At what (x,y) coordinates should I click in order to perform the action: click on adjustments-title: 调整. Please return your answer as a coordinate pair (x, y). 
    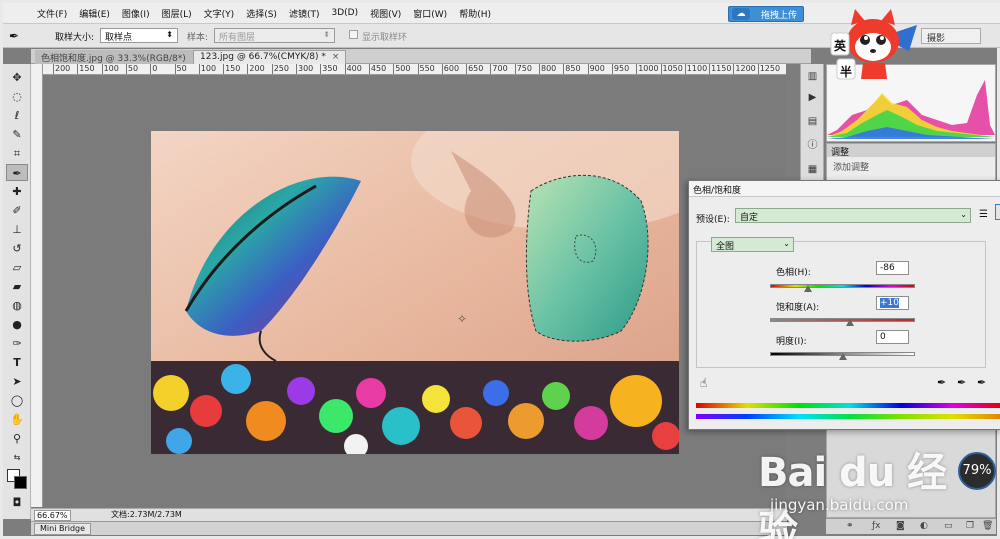
    Looking at the image, I should click on (911, 151).